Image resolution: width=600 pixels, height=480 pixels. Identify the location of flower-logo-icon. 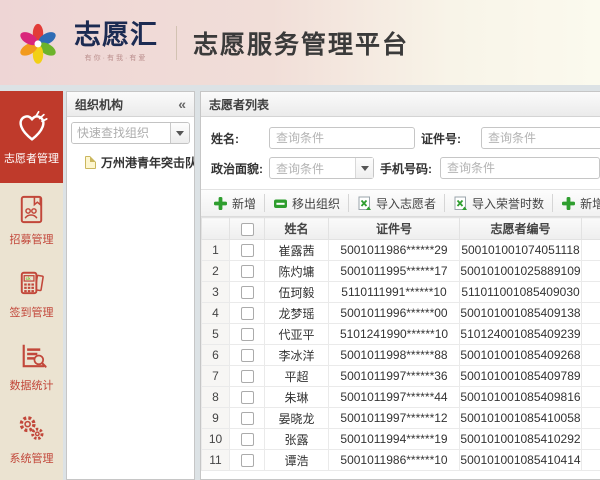
(38, 43).